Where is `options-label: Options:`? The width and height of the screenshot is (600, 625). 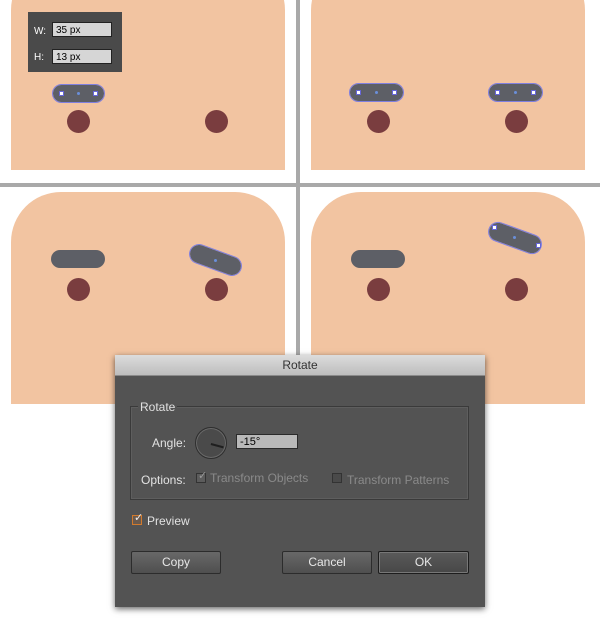
options-label: Options: is located at coordinates (163, 480).